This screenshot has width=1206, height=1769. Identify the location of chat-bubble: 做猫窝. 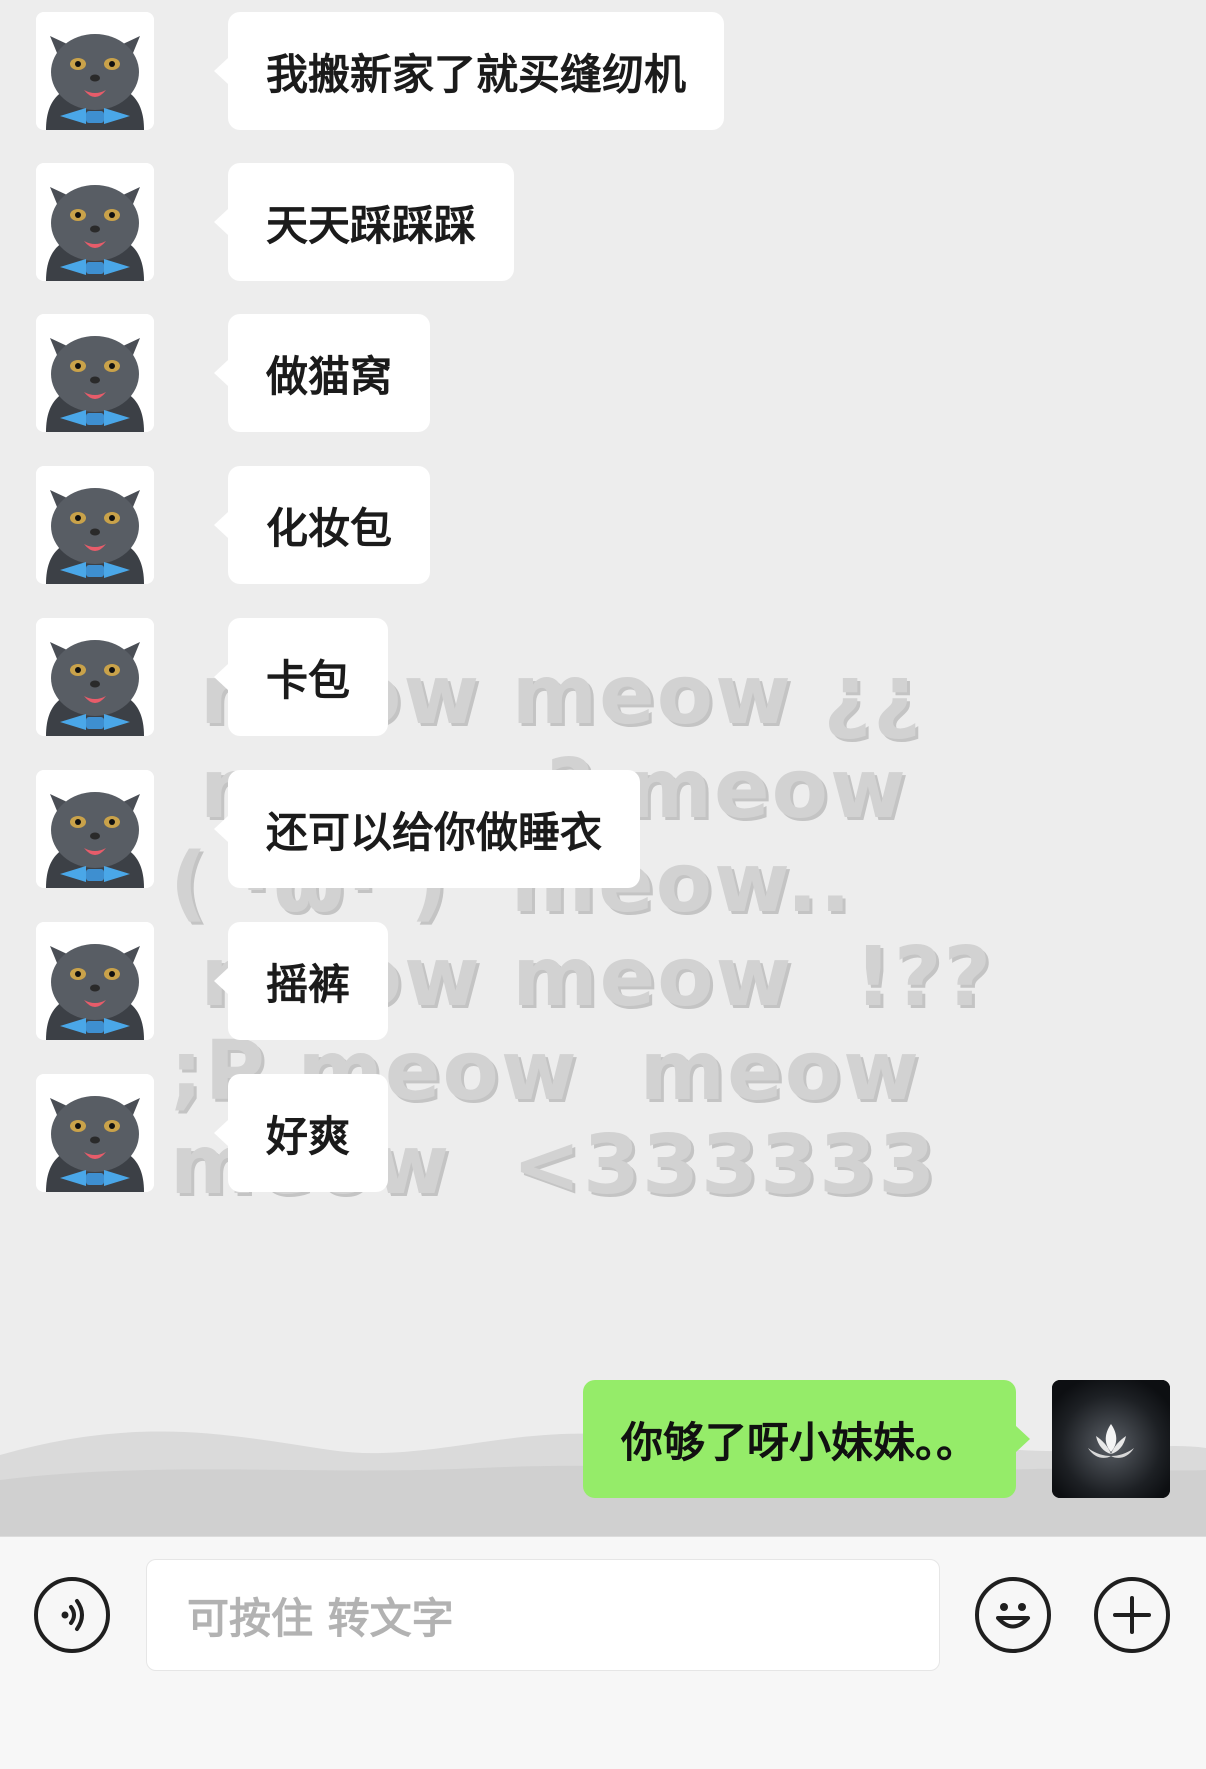
(322, 373).